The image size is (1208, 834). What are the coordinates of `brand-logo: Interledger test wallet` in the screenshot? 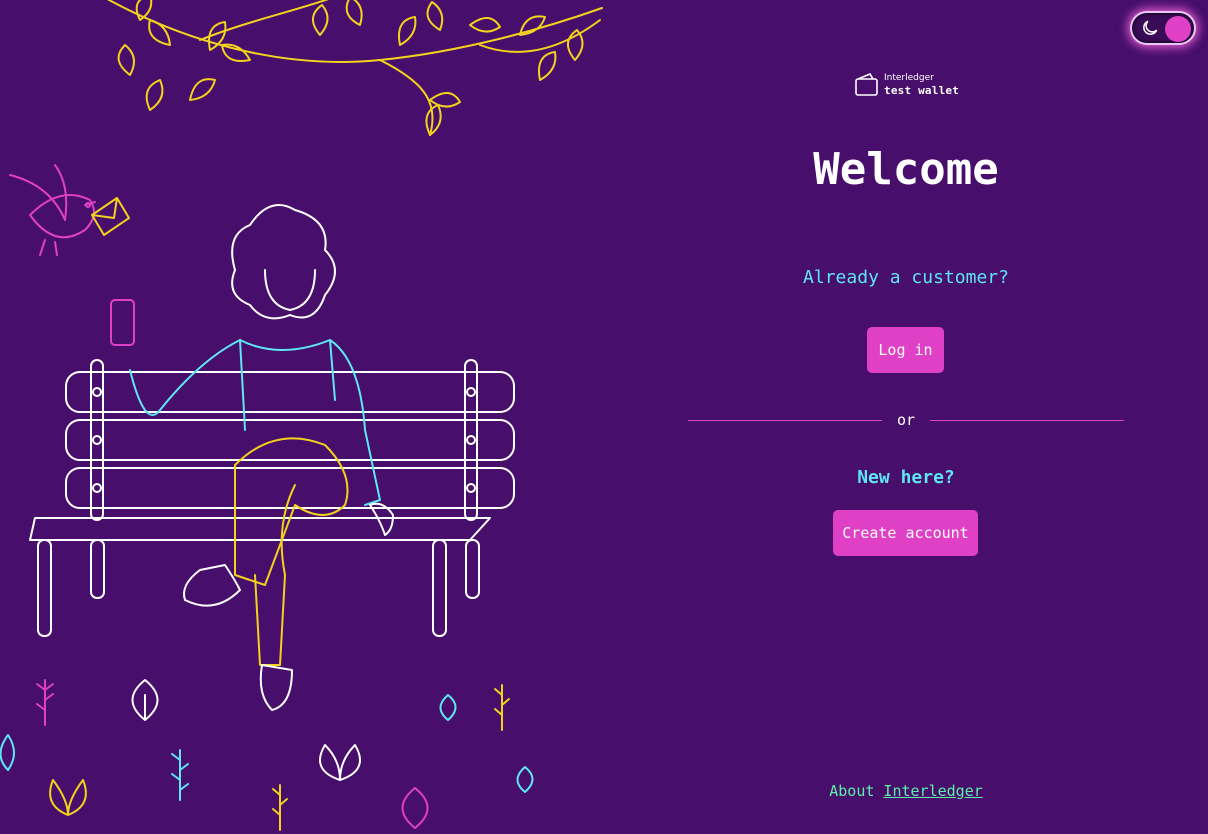 It's located at (909, 86).